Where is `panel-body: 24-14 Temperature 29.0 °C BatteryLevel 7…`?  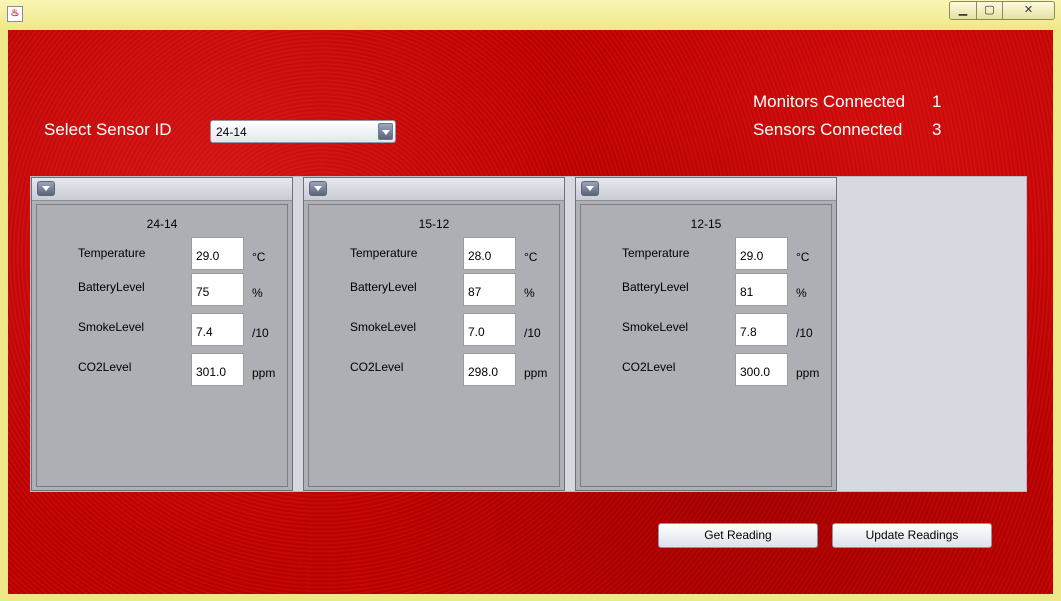 panel-body: 24-14 Temperature 29.0 °C BatteryLevel 7… is located at coordinates (162, 345).